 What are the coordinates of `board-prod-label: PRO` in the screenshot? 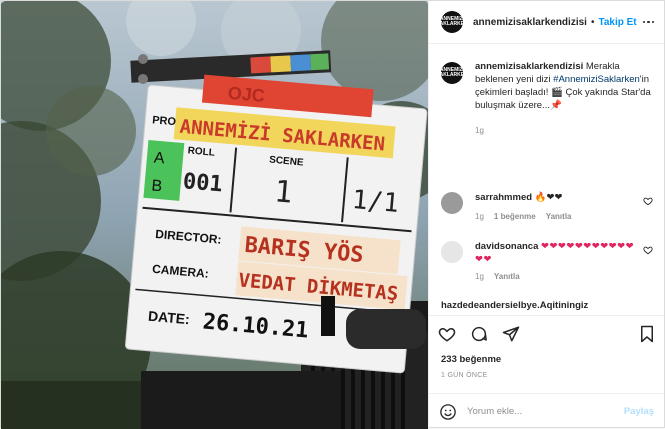 It's located at (164, 121).